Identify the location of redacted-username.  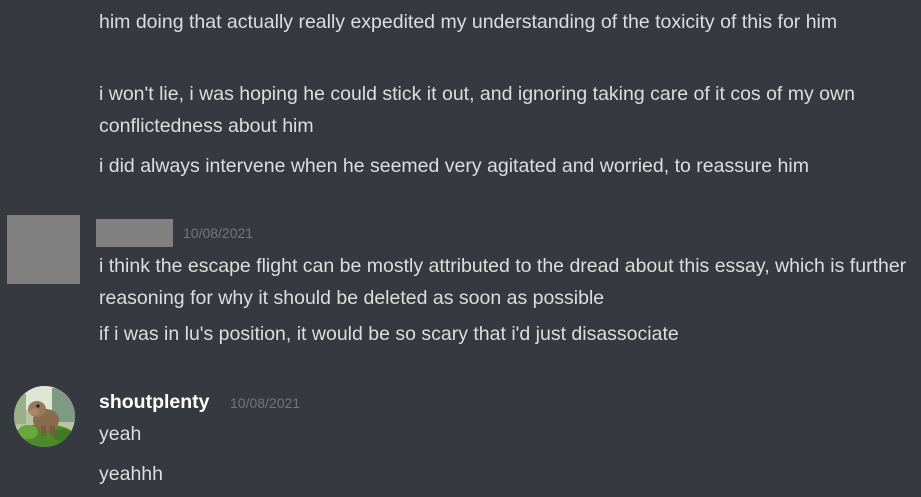
(134, 233).